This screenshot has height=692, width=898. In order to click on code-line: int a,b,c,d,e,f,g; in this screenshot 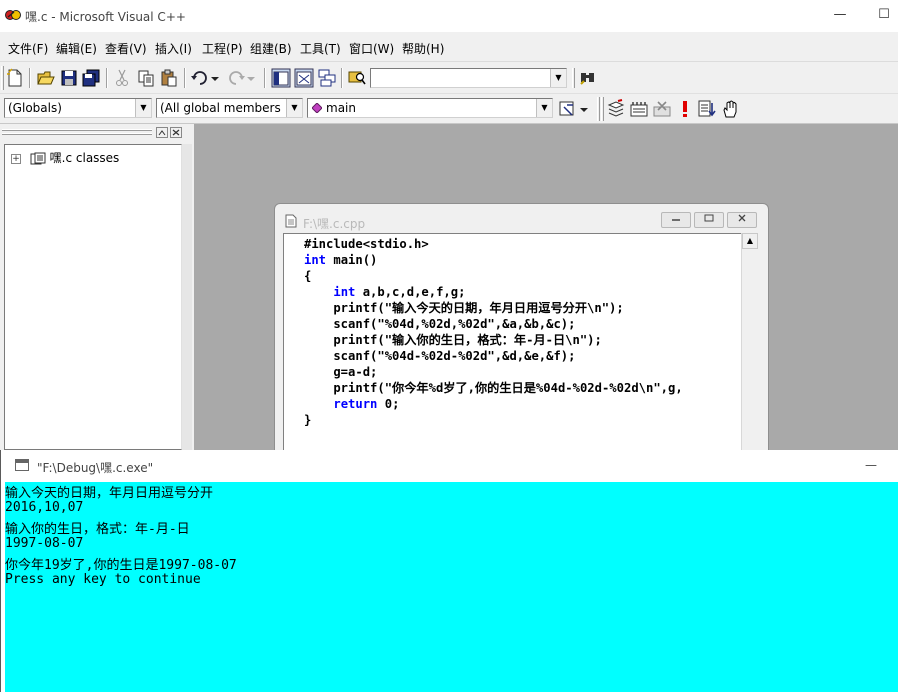, I will do `click(384, 292)`.